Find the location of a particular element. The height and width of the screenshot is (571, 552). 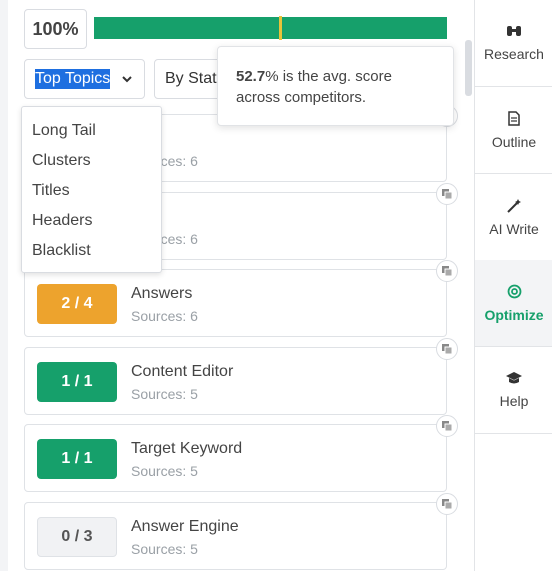

scrollbar is located at coordinates (468, 68).